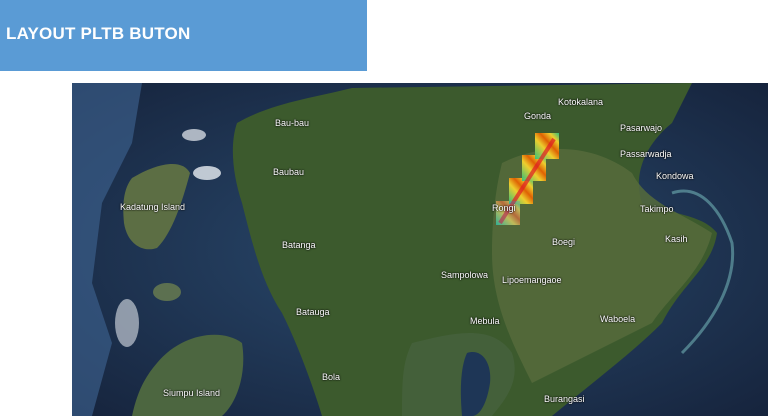 This screenshot has width=768, height=416. What do you see at coordinates (458, 374) in the screenshot?
I see `south-land` at bounding box center [458, 374].